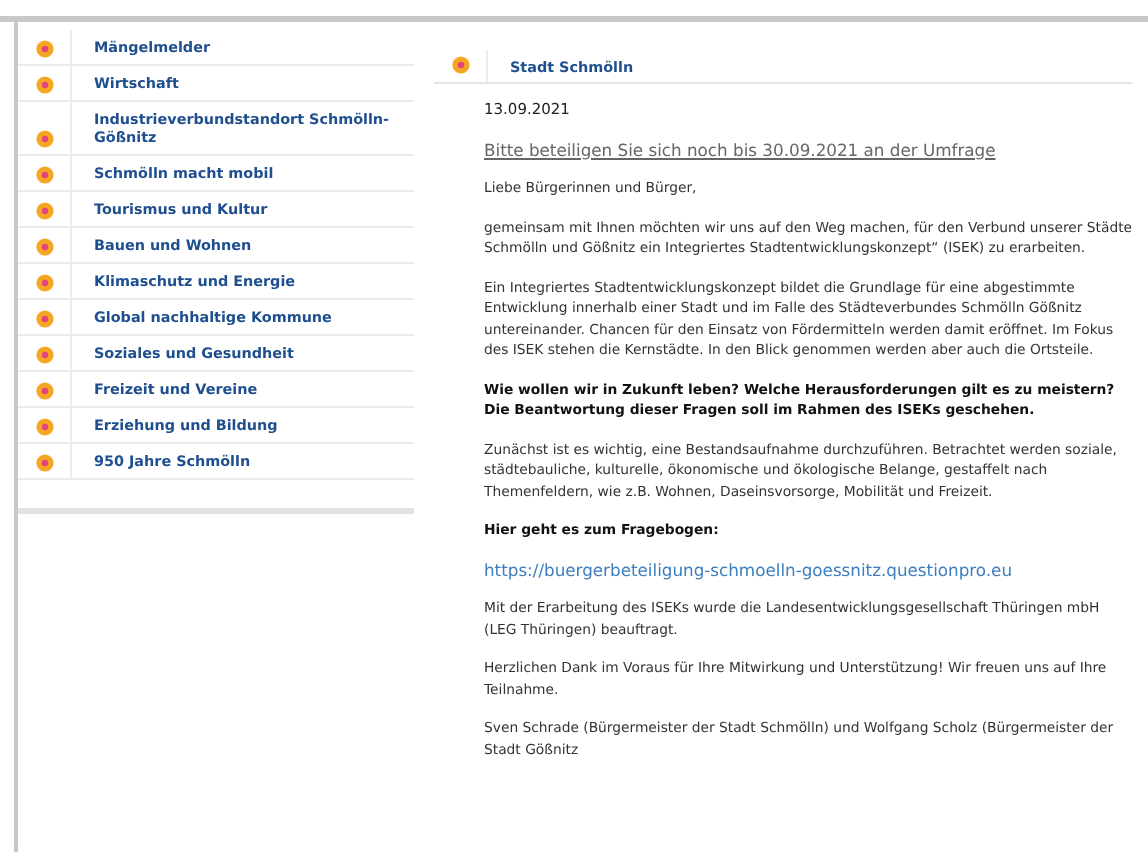 The width and height of the screenshot is (1148, 852). What do you see at coordinates (740, 149) in the screenshot?
I see `survey-link: Bitte beteiligen Sie sich noch bis 30.09.2021 an der Umfrage` at bounding box center [740, 149].